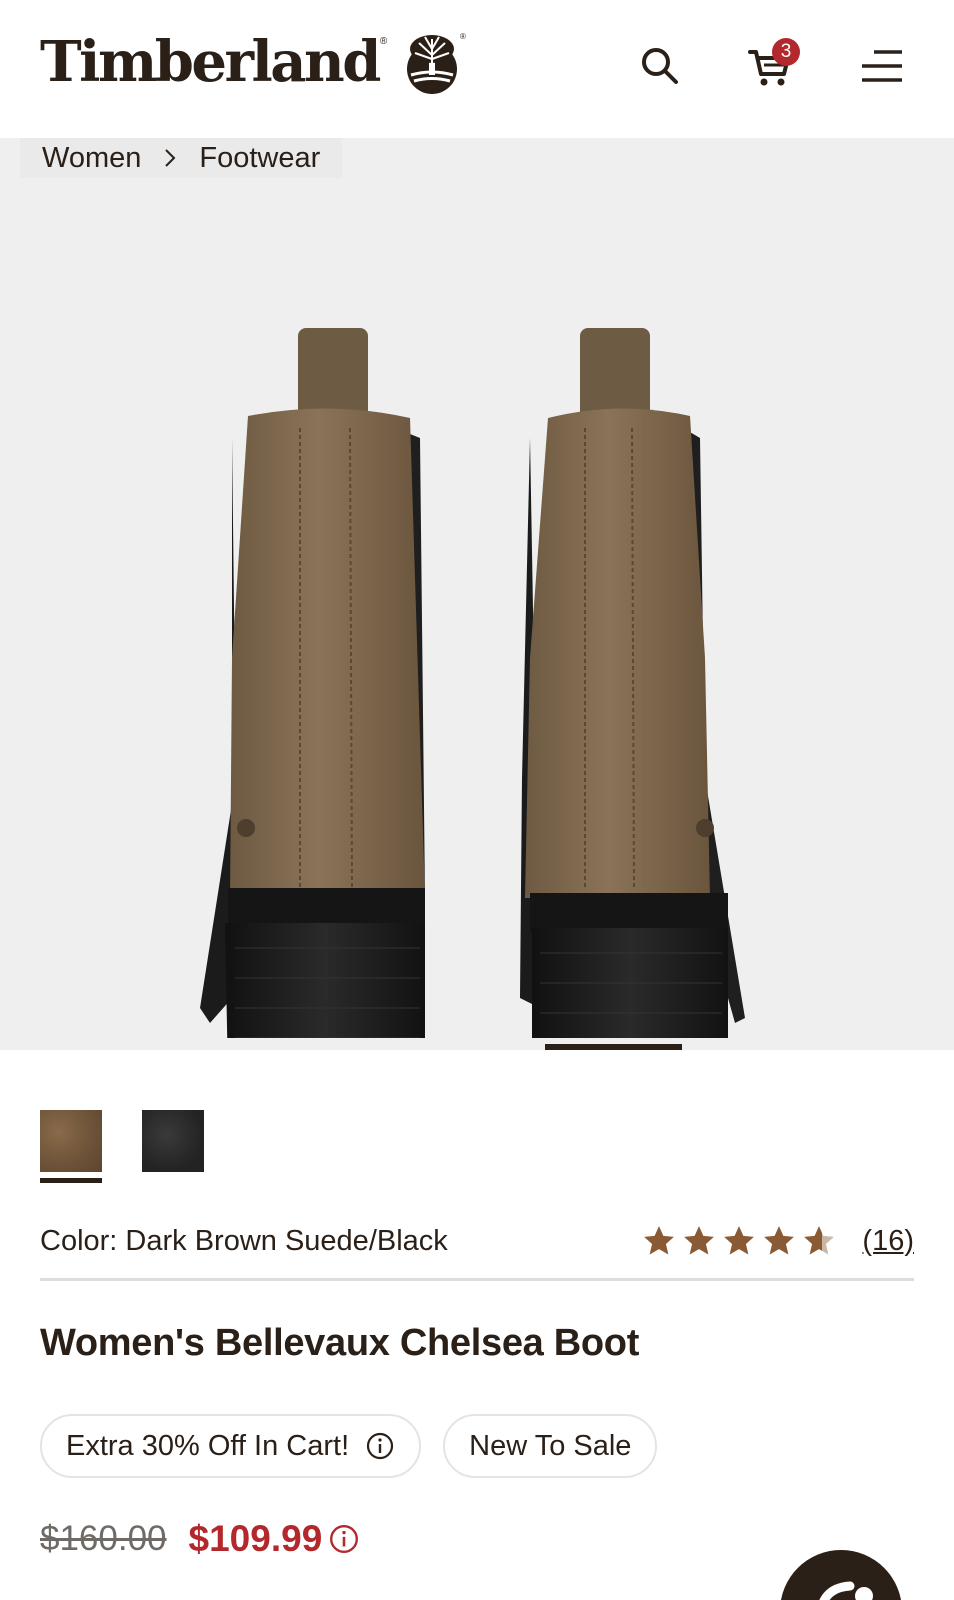  Describe the element at coordinates (819, 1240) in the screenshot. I see `star-half-icon` at that location.